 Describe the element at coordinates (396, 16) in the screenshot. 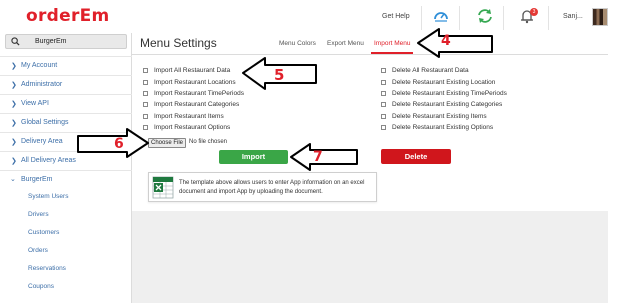

I see `get-help-link: Get Help` at that location.